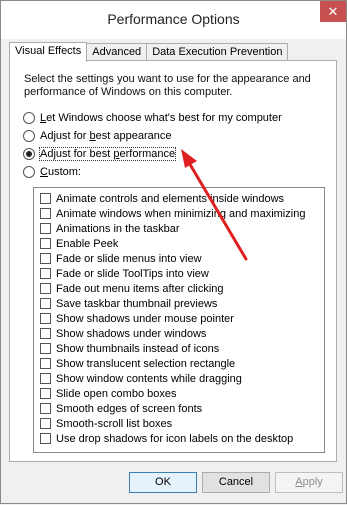  What do you see at coordinates (309, 482) in the screenshot?
I see `apply-button: Apply` at bounding box center [309, 482].